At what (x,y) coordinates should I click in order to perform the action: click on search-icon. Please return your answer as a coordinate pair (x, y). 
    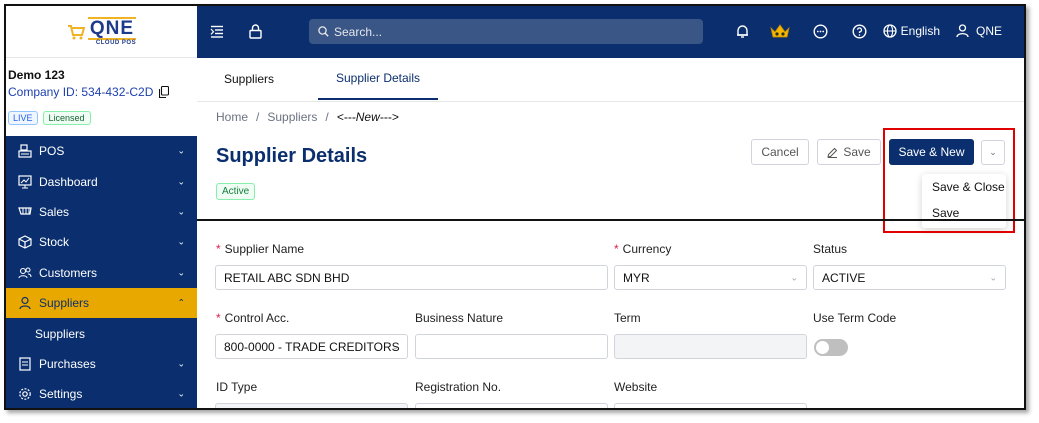
    Looking at the image, I should click on (323, 31).